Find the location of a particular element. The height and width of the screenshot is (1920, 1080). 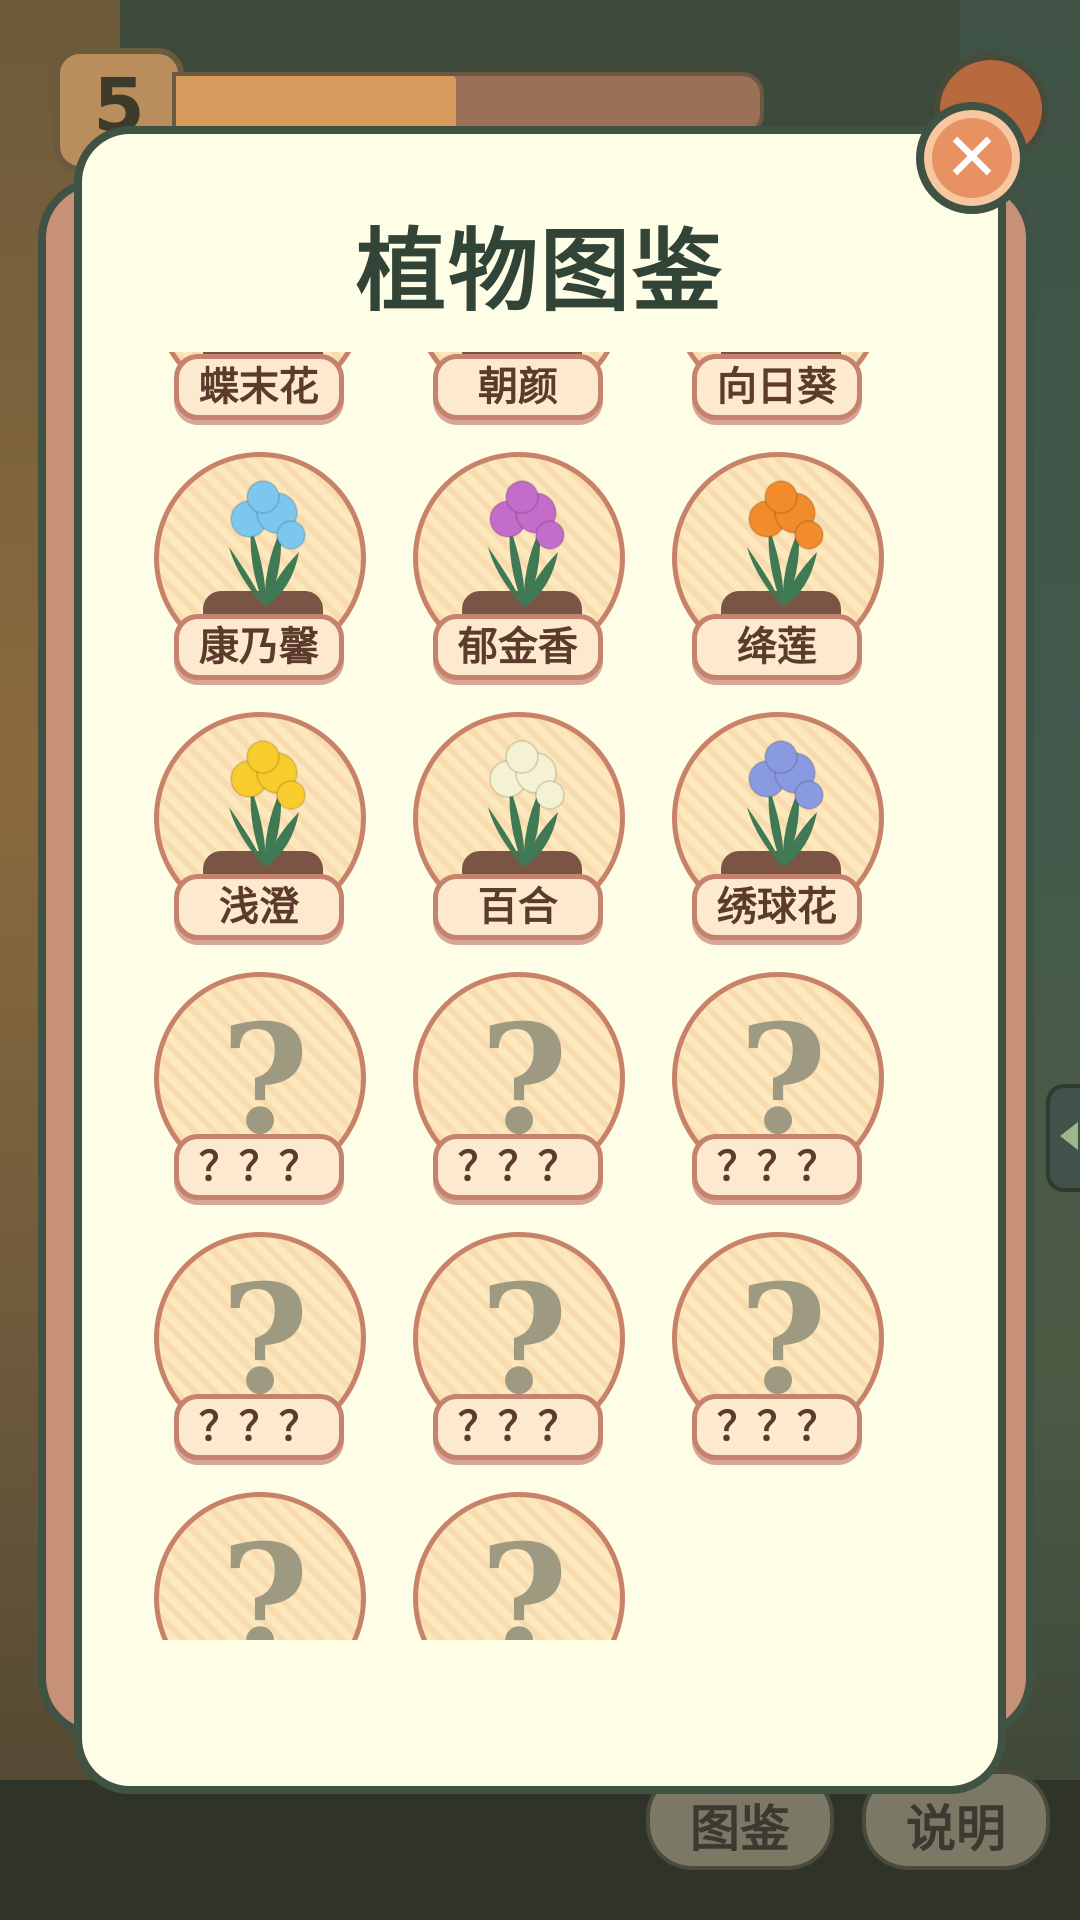

plant-name-label: 绣球花 is located at coordinates (777, 907).